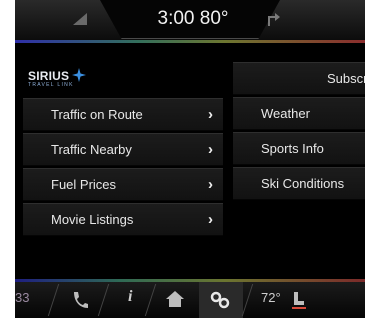  What do you see at coordinates (97, 114) in the screenshot?
I see `menu-item-label: Traffic on Route` at bounding box center [97, 114].